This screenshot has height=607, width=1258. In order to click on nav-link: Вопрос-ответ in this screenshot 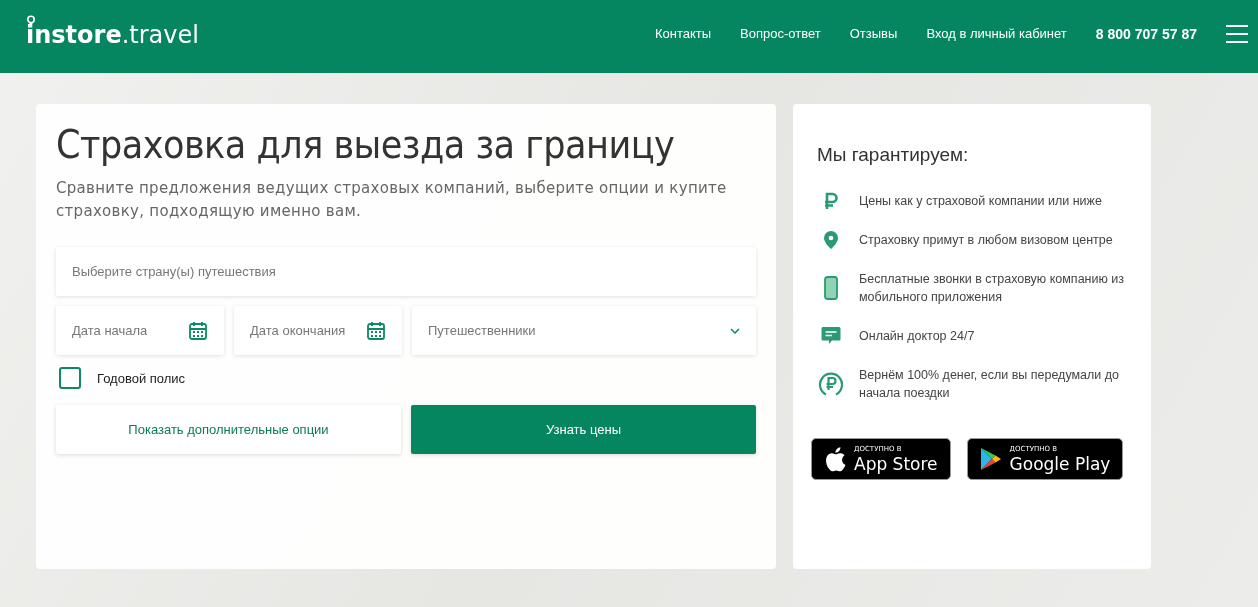, I will do `click(780, 33)`.